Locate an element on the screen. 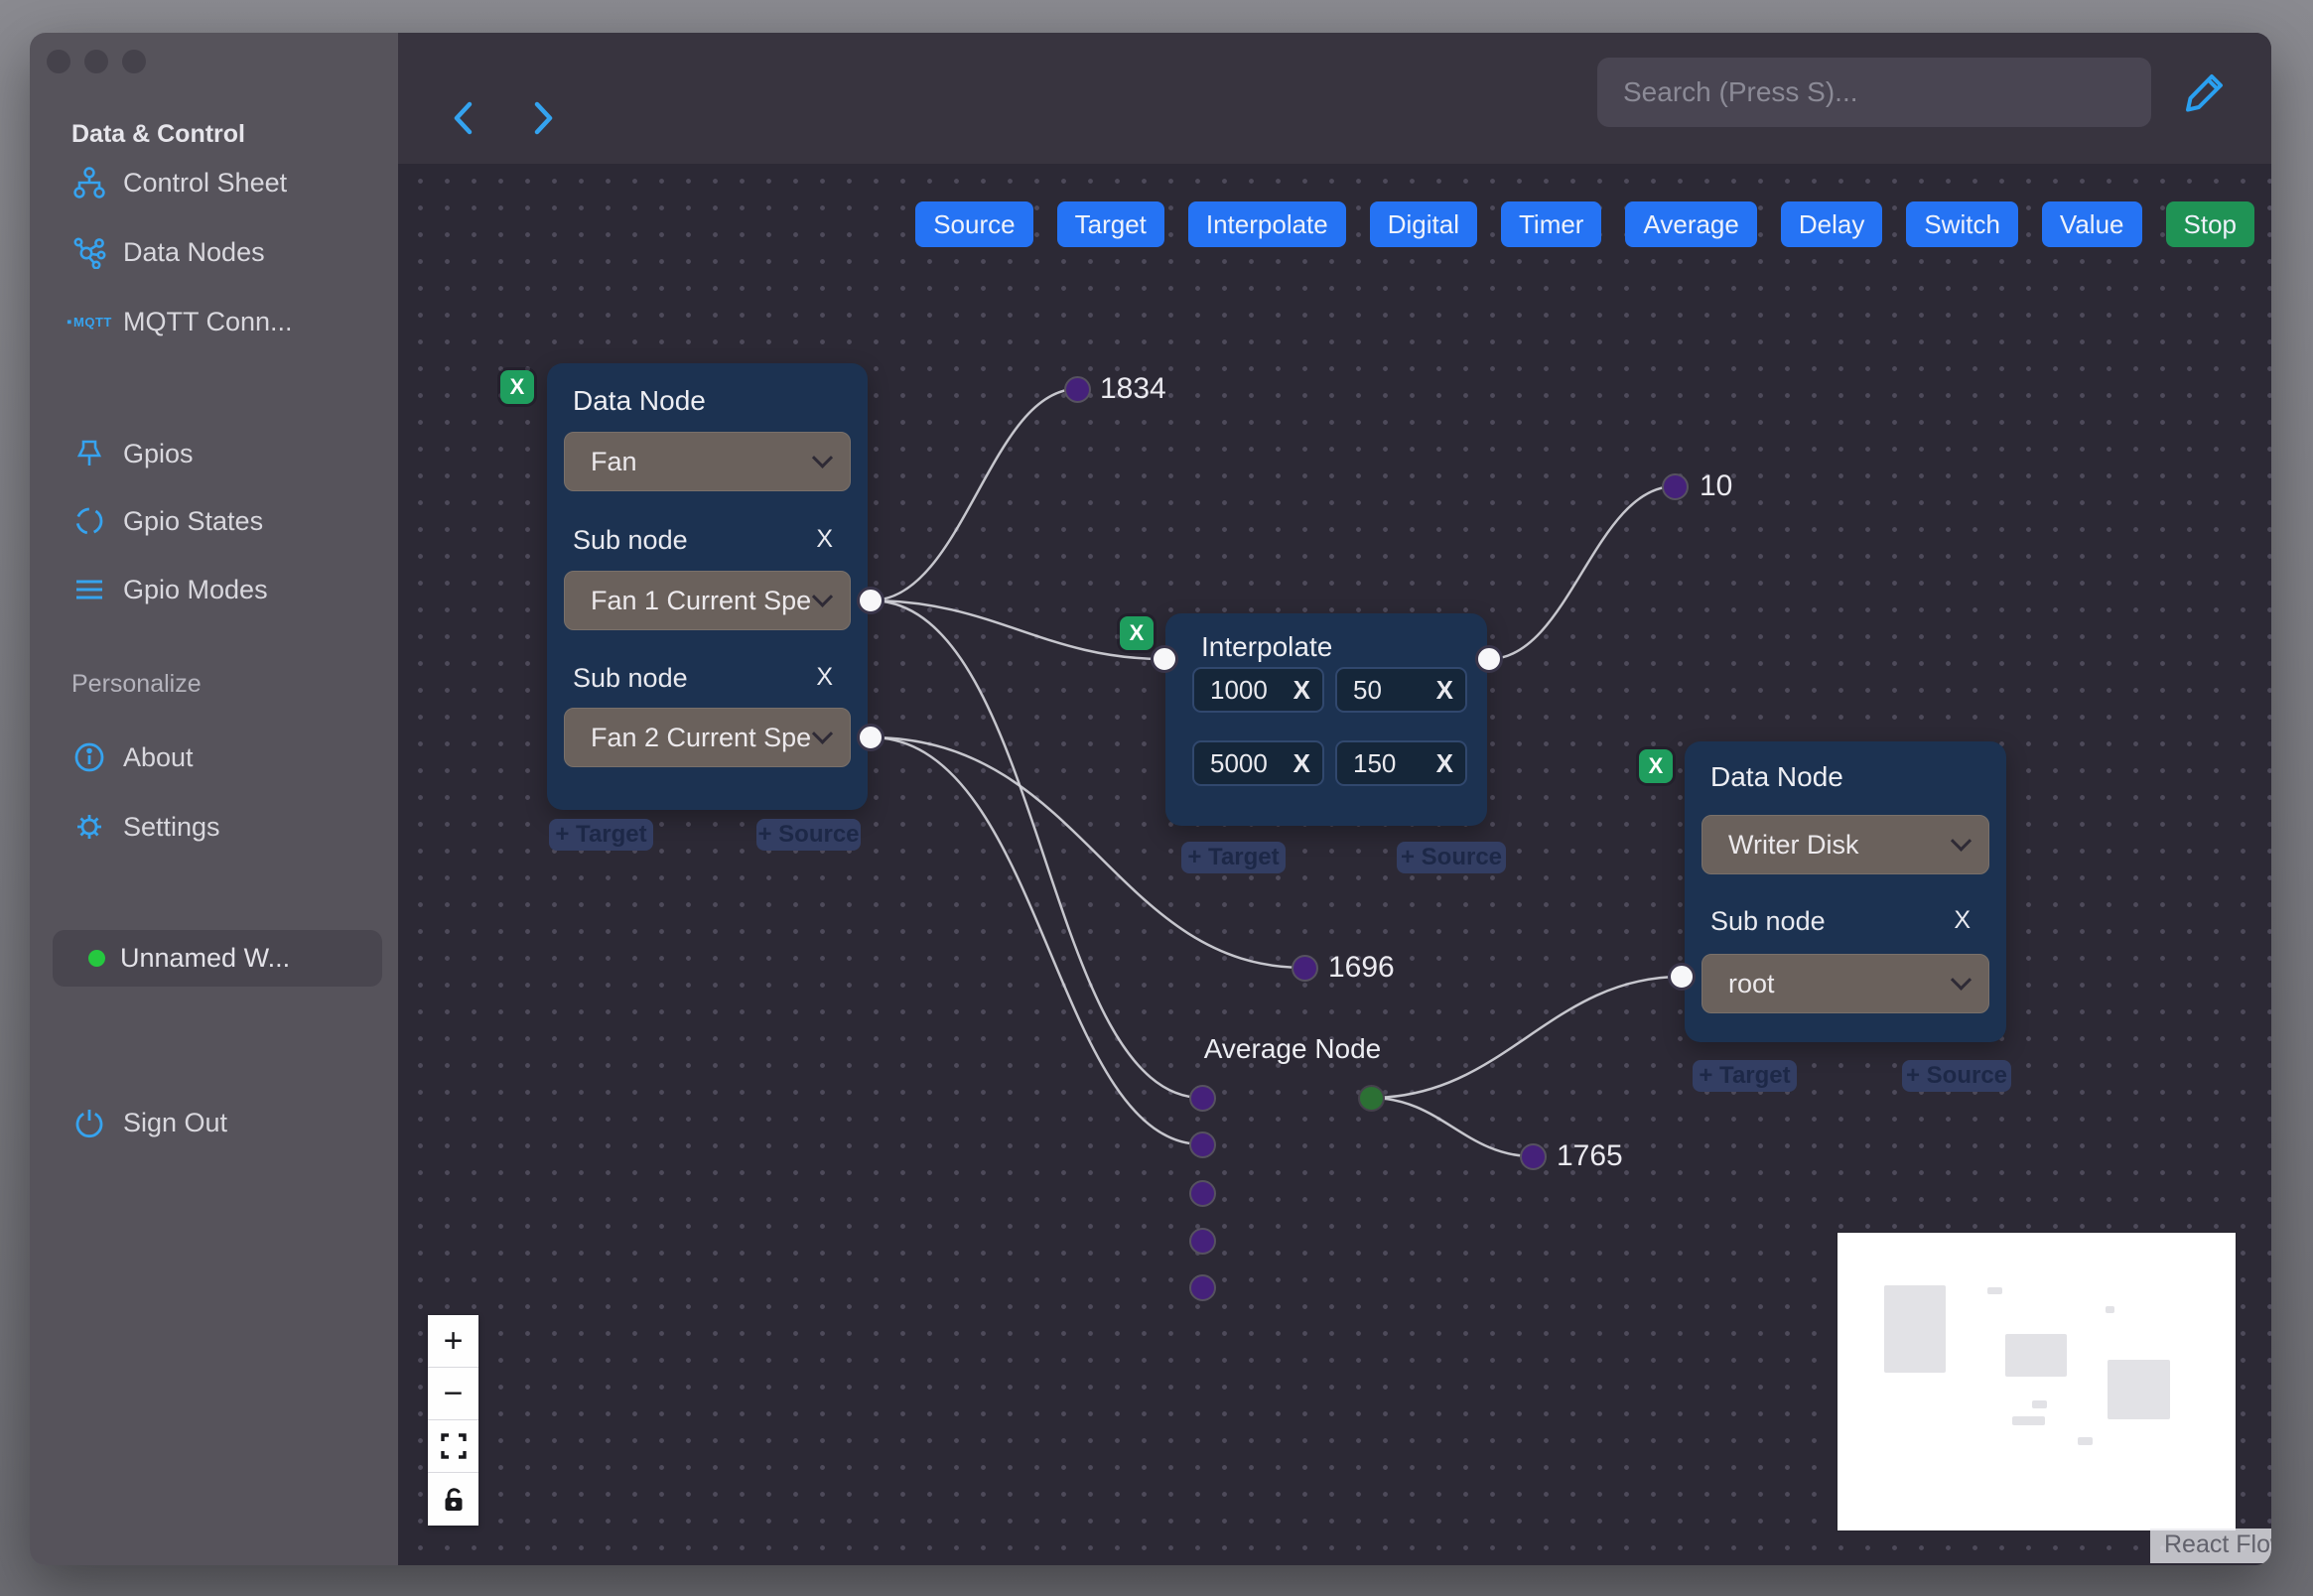 The height and width of the screenshot is (1596, 2313). sidebar-section-data-control: Data & Control is located at coordinates (158, 134).